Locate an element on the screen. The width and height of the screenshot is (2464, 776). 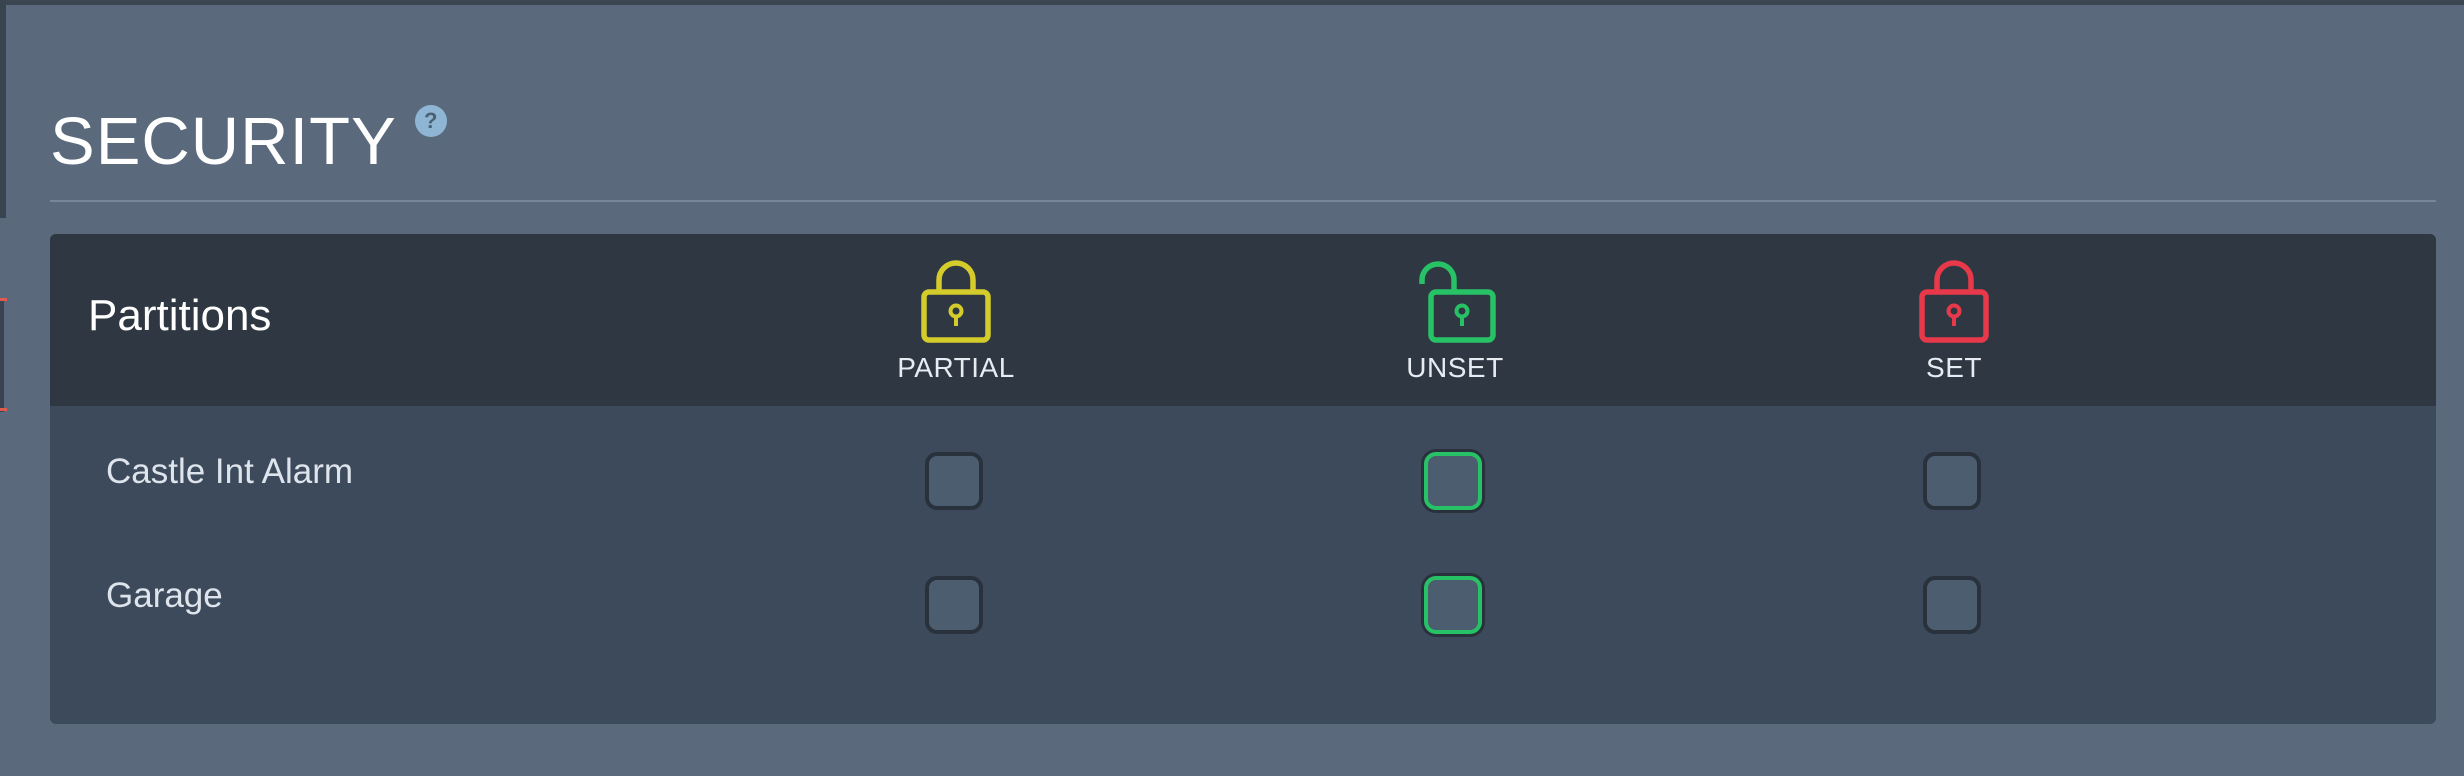
checkbox-garage-unset is located at coordinates (1453, 605).